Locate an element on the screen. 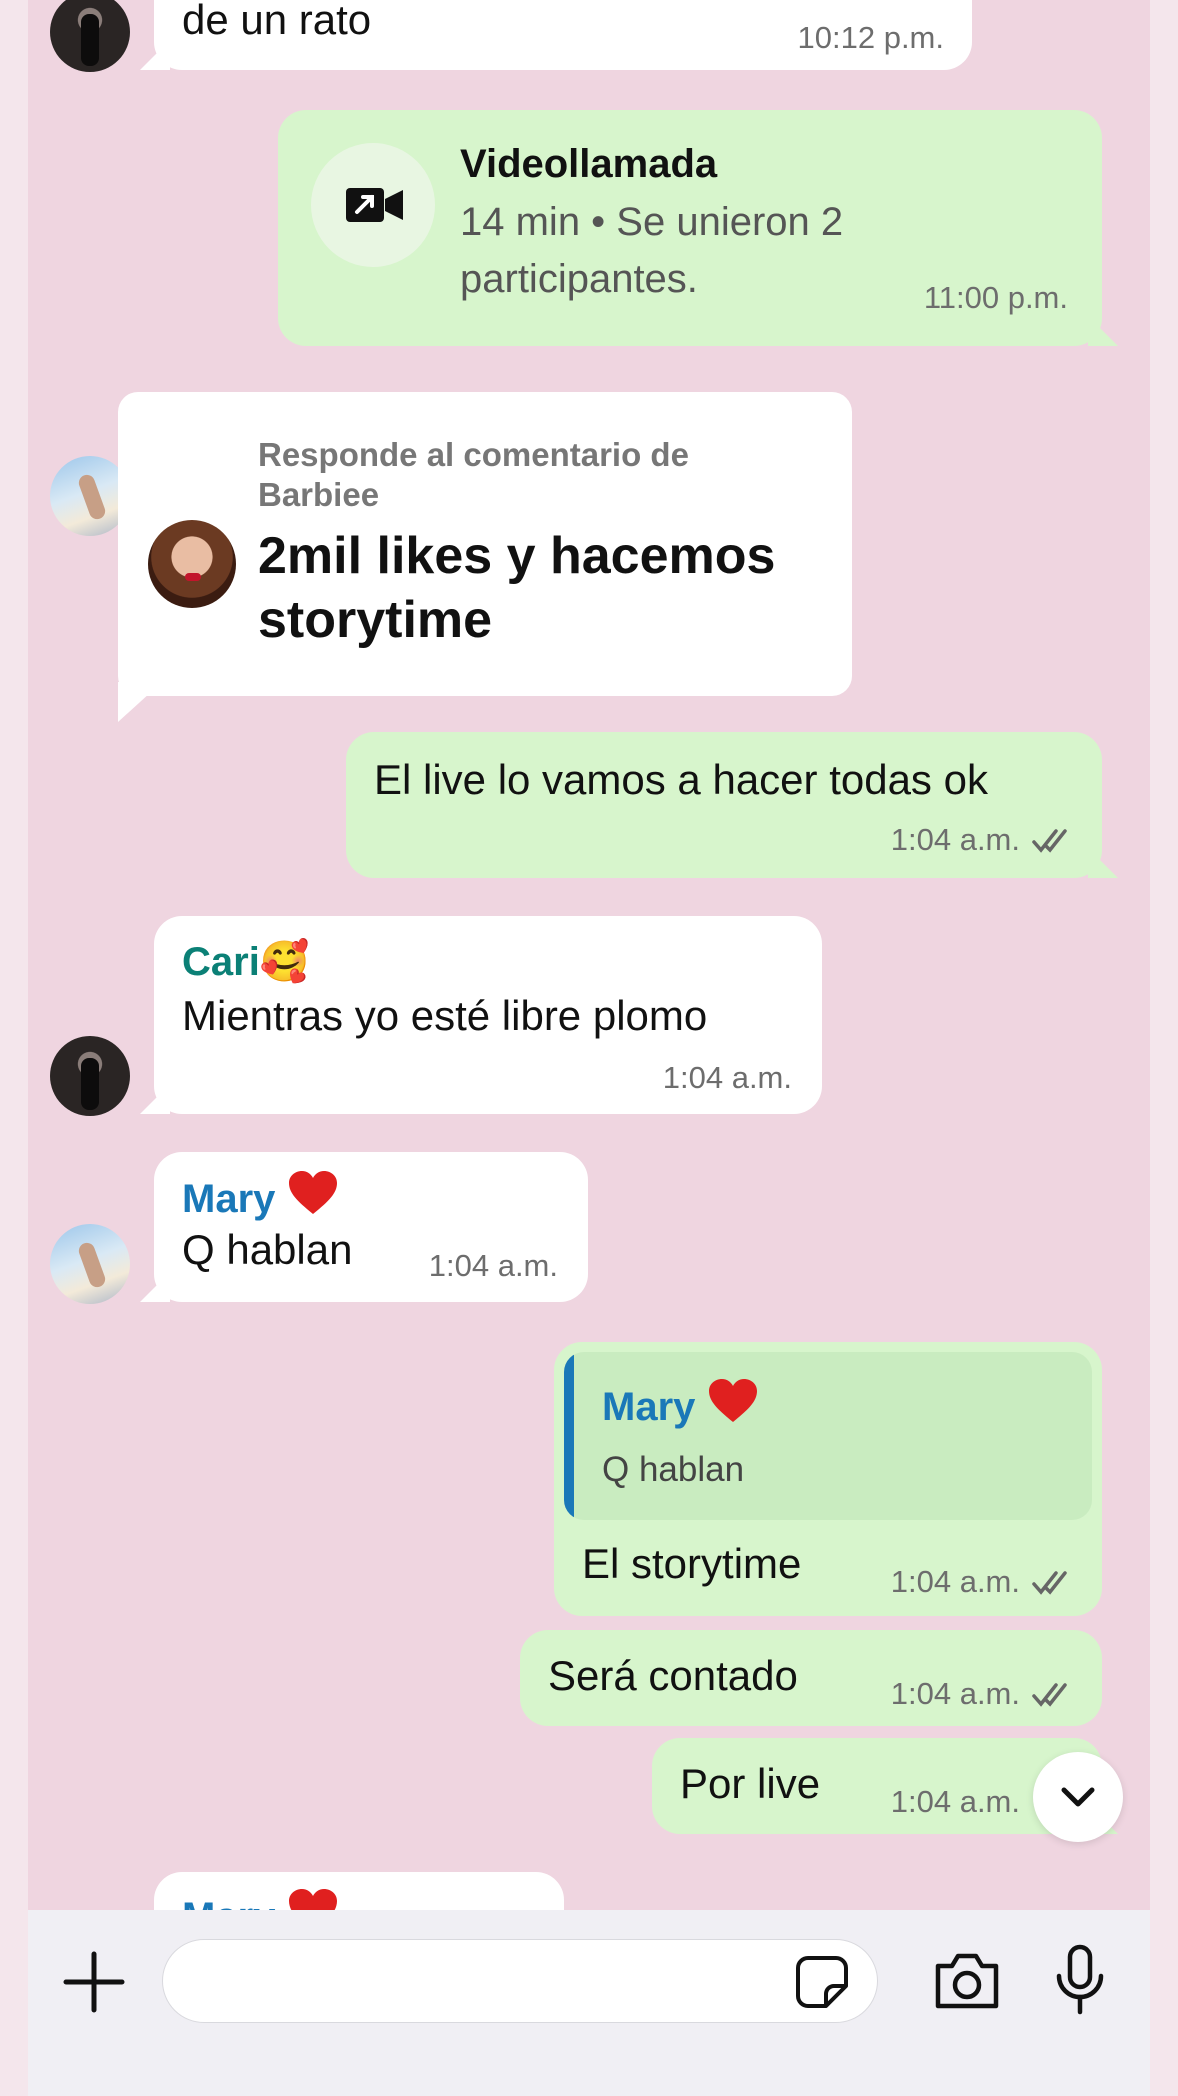 Image resolution: width=1178 pixels, height=2096 pixels. quoted-message: Mary Q hablan is located at coordinates (828, 1436).